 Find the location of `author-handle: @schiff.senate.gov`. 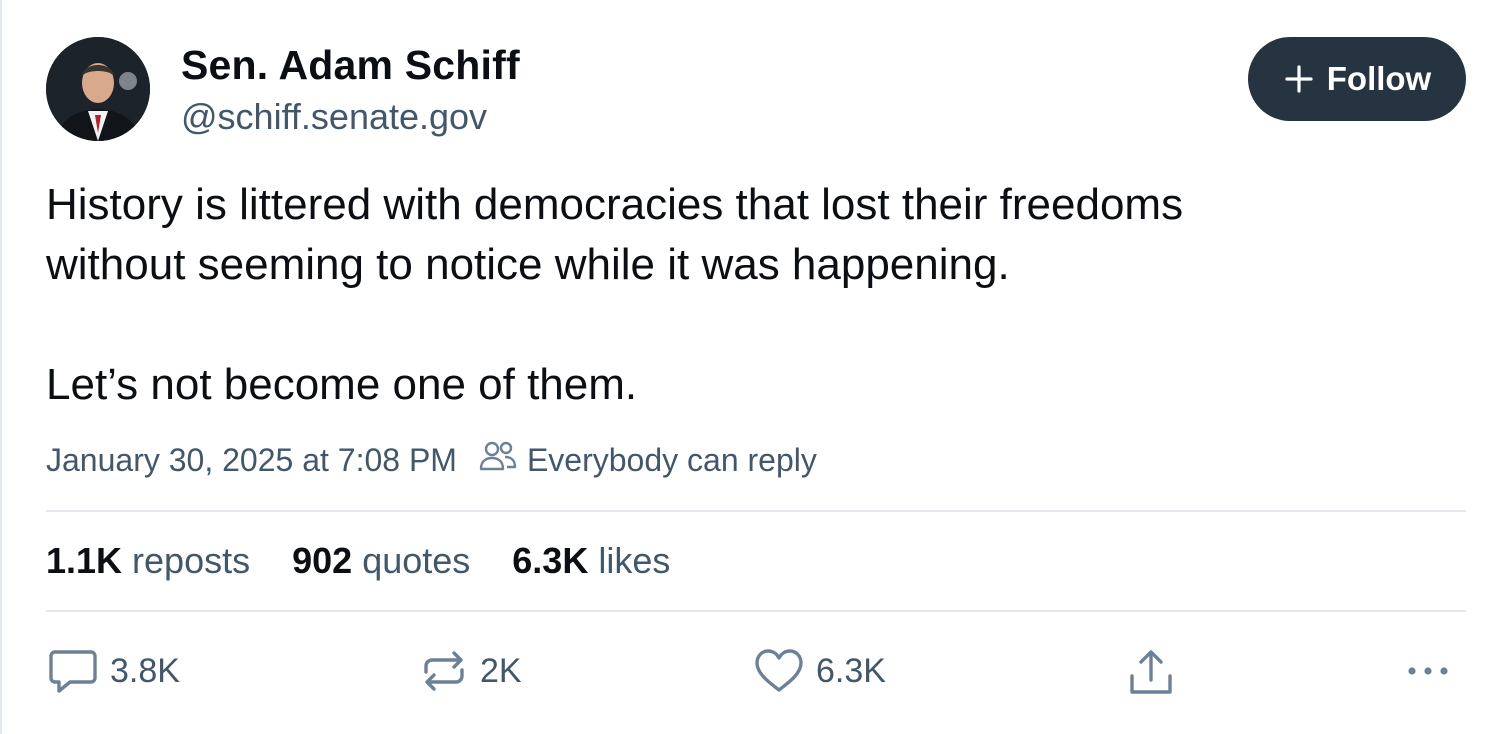

author-handle: @schiff.senate.gov is located at coordinates (334, 117).